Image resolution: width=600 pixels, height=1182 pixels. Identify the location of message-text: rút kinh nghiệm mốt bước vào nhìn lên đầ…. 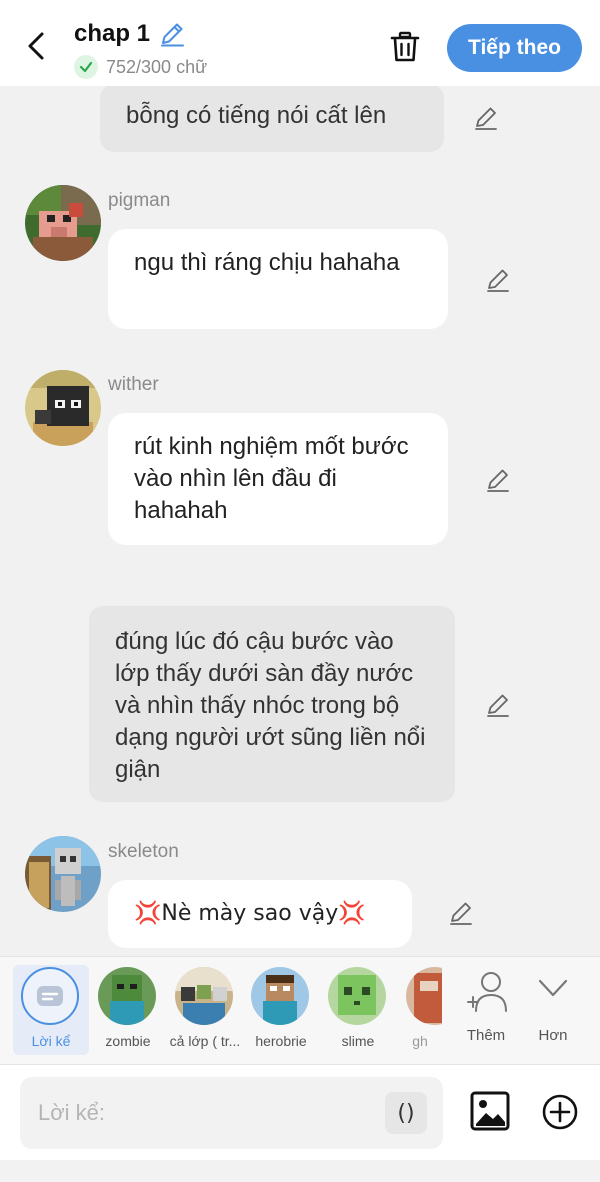
(271, 478).